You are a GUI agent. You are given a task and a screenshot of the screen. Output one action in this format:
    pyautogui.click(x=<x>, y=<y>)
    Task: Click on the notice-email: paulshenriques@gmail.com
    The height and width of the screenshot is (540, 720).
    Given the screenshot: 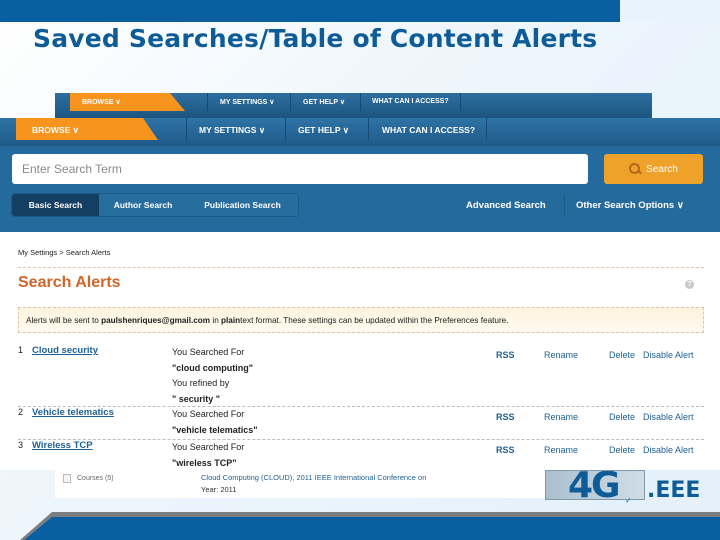 What is the action you would take?
    pyautogui.click(x=156, y=320)
    